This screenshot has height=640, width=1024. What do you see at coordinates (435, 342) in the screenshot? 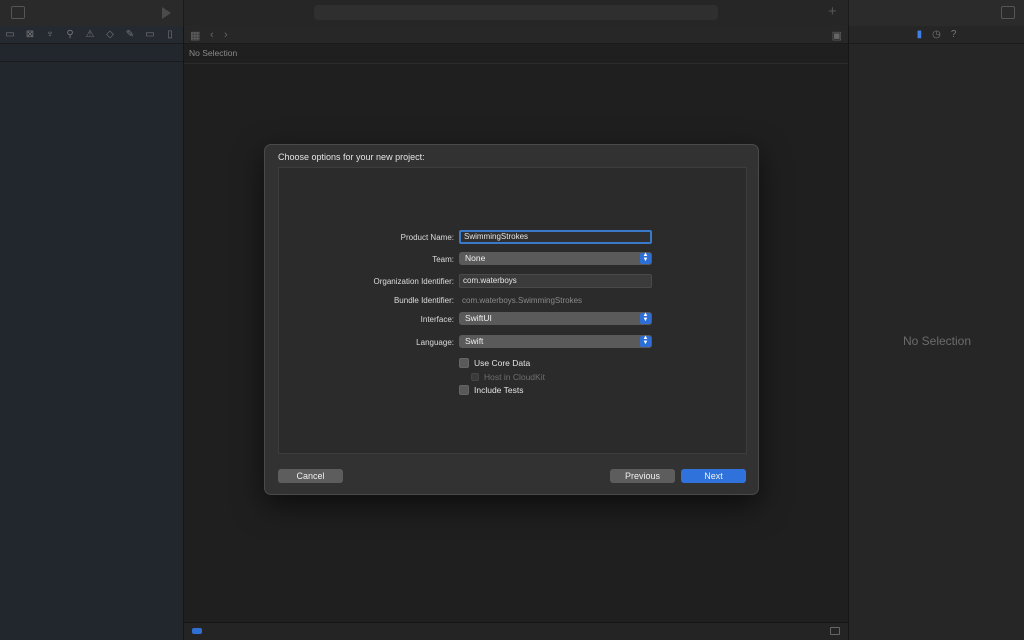
I see `language-label: Language:` at bounding box center [435, 342].